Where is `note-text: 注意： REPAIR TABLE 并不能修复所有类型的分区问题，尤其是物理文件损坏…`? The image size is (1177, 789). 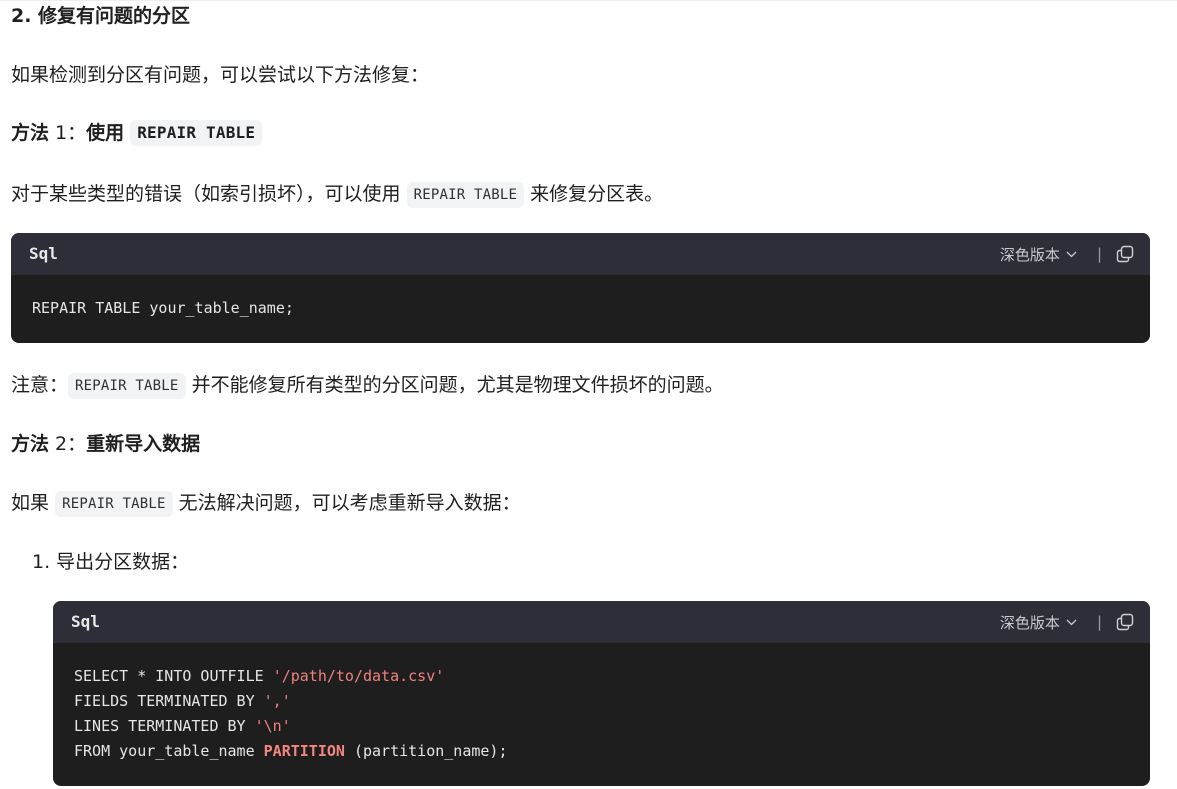
note-text: 注意： REPAIR TABLE 并不能修复所有类型的分区问题，尤其是物理文件损坏… is located at coordinates (367, 385).